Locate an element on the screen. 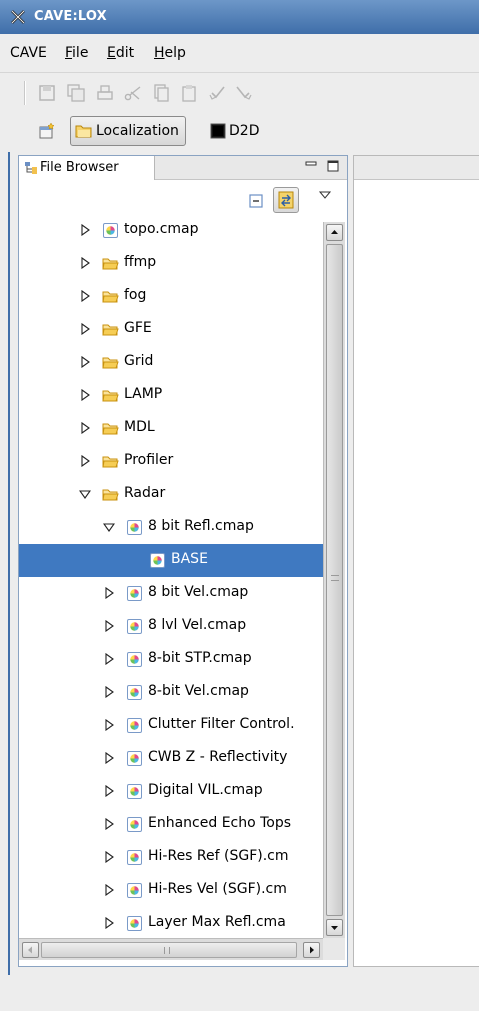  print-icon is located at coordinates (105, 93).